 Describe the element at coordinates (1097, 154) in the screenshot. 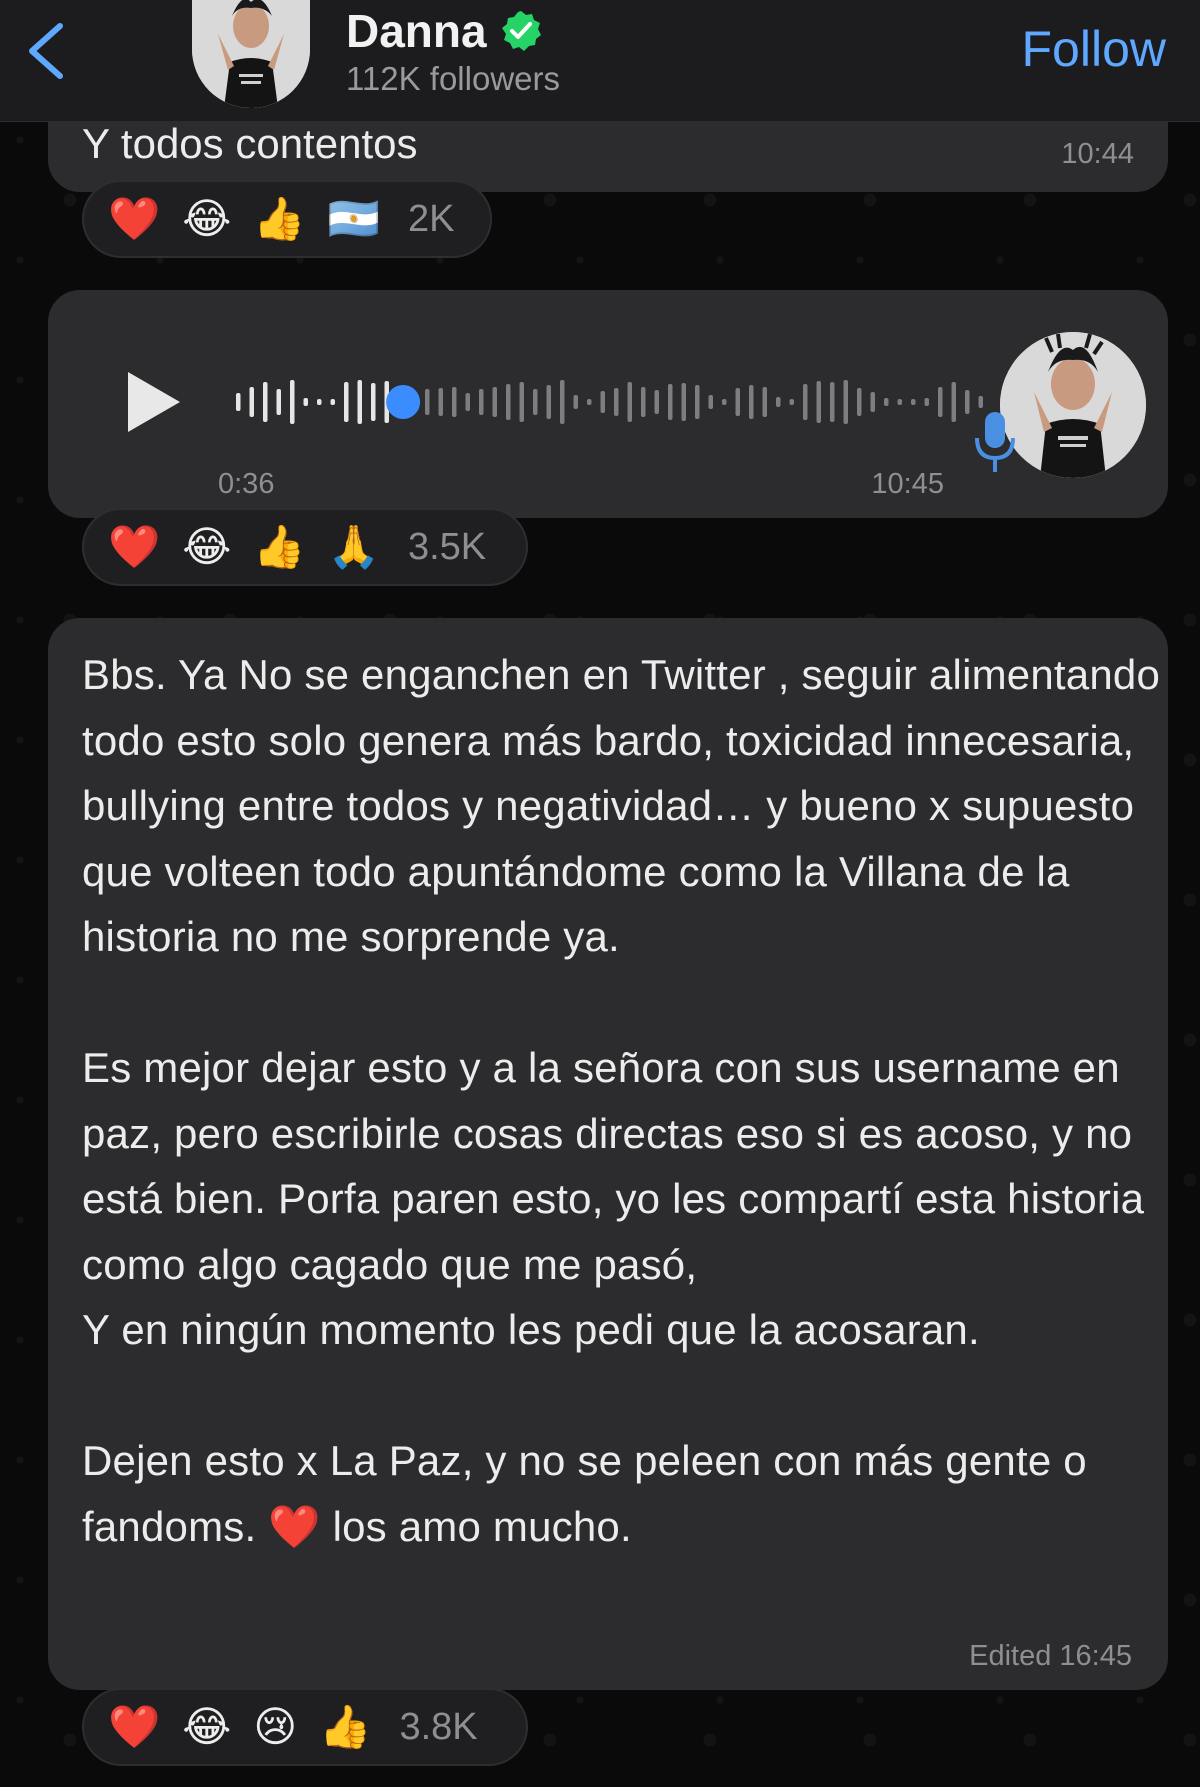

I see `message-time-1: 10:44` at that location.